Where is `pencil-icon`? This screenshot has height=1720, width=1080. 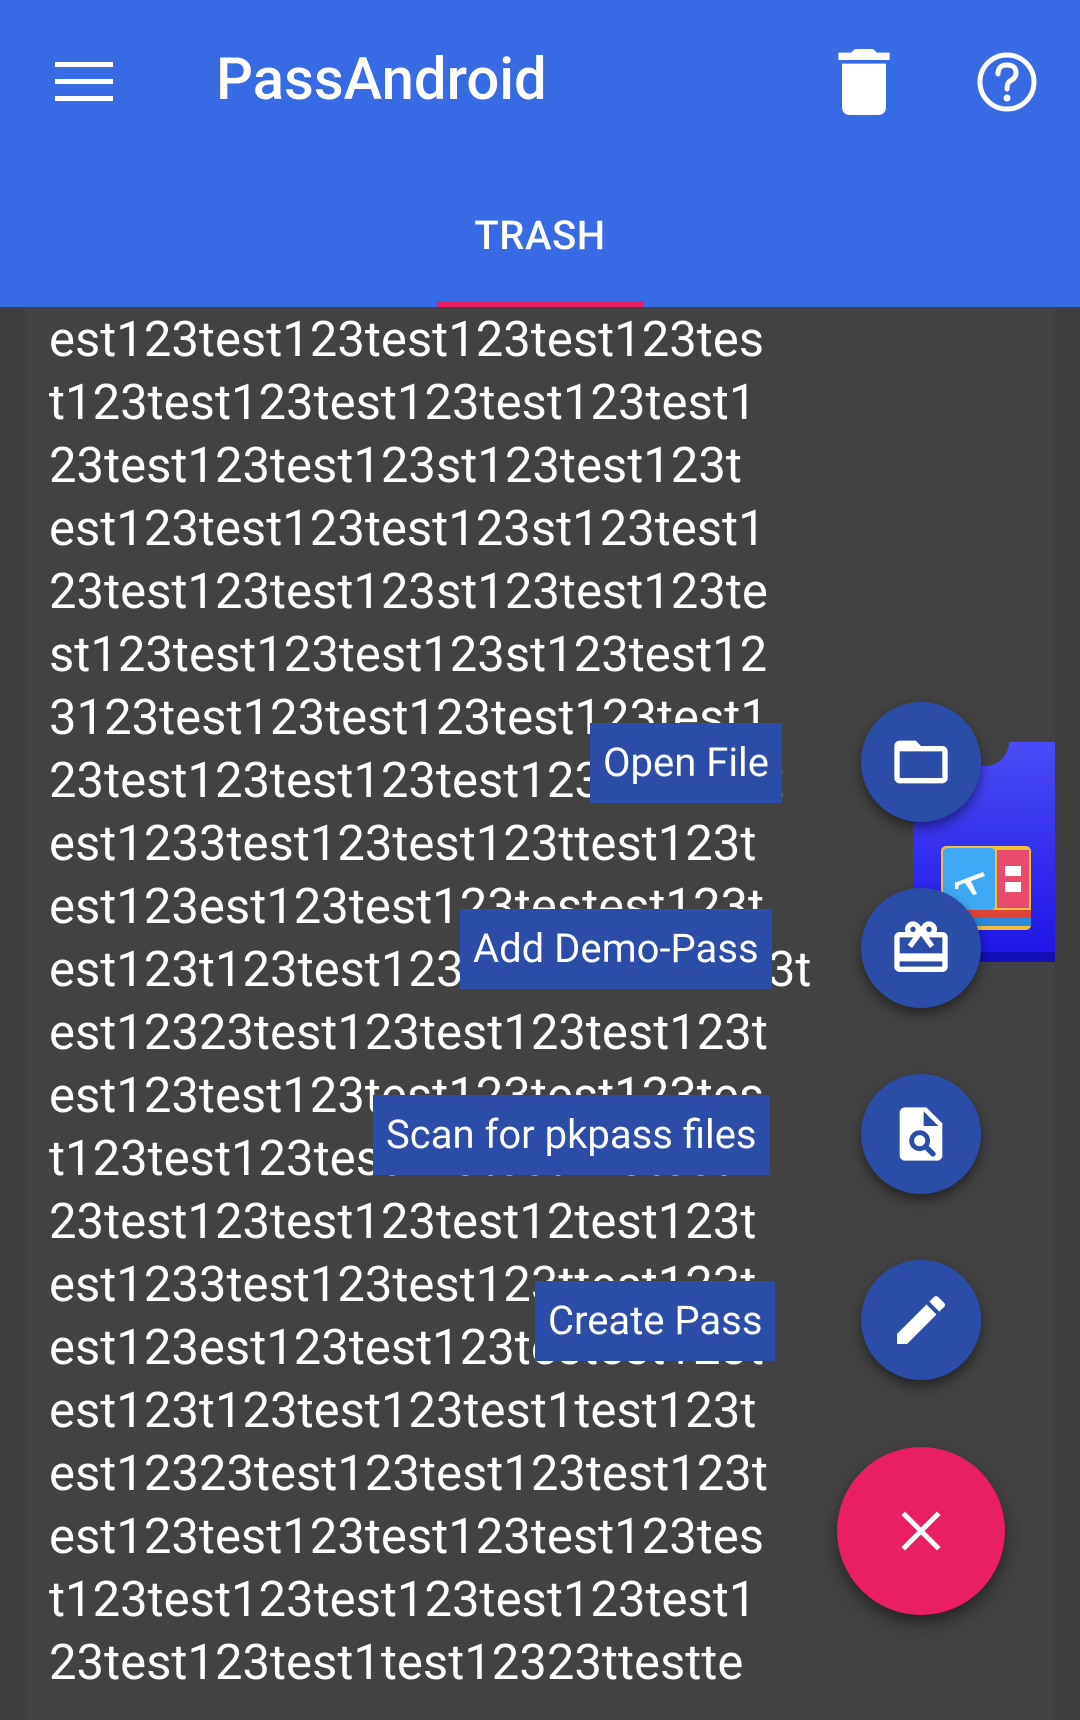
pencil-icon is located at coordinates (921, 1319).